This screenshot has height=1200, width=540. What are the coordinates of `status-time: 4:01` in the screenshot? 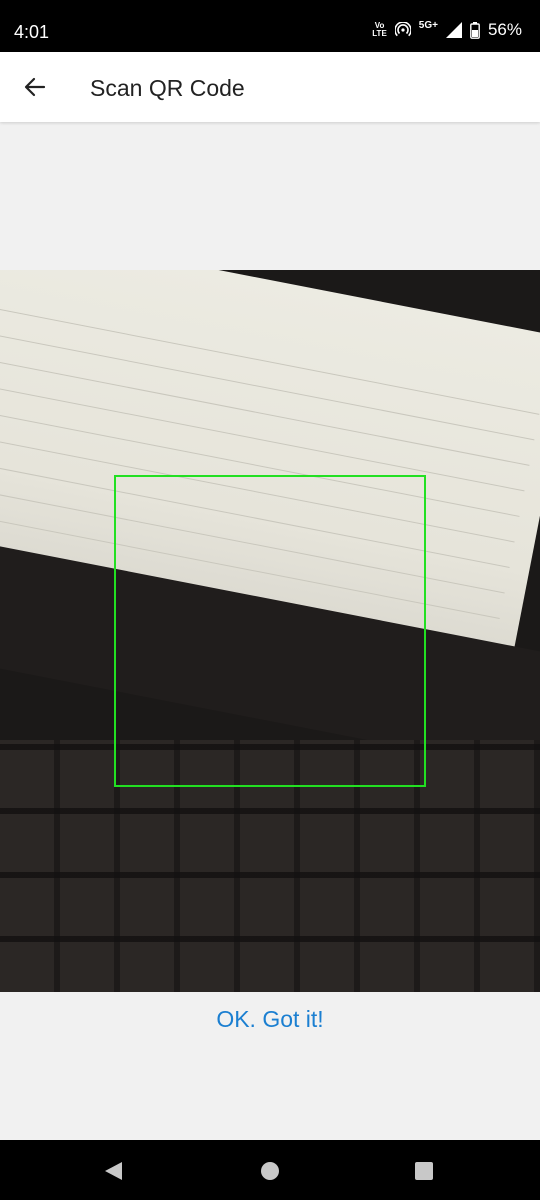 It's located at (32, 32).